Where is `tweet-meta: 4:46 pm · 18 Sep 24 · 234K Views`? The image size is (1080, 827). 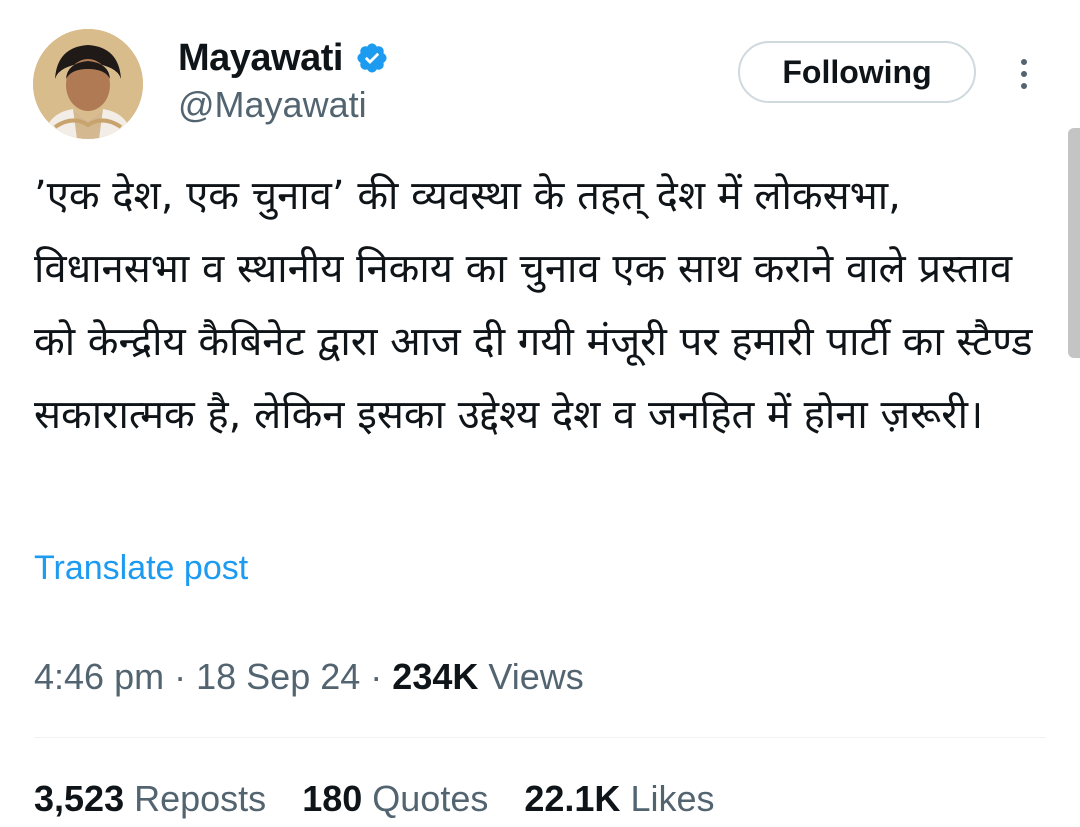
tweet-meta: 4:46 pm · 18 Sep 24 · 234K Views is located at coordinates (309, 677).